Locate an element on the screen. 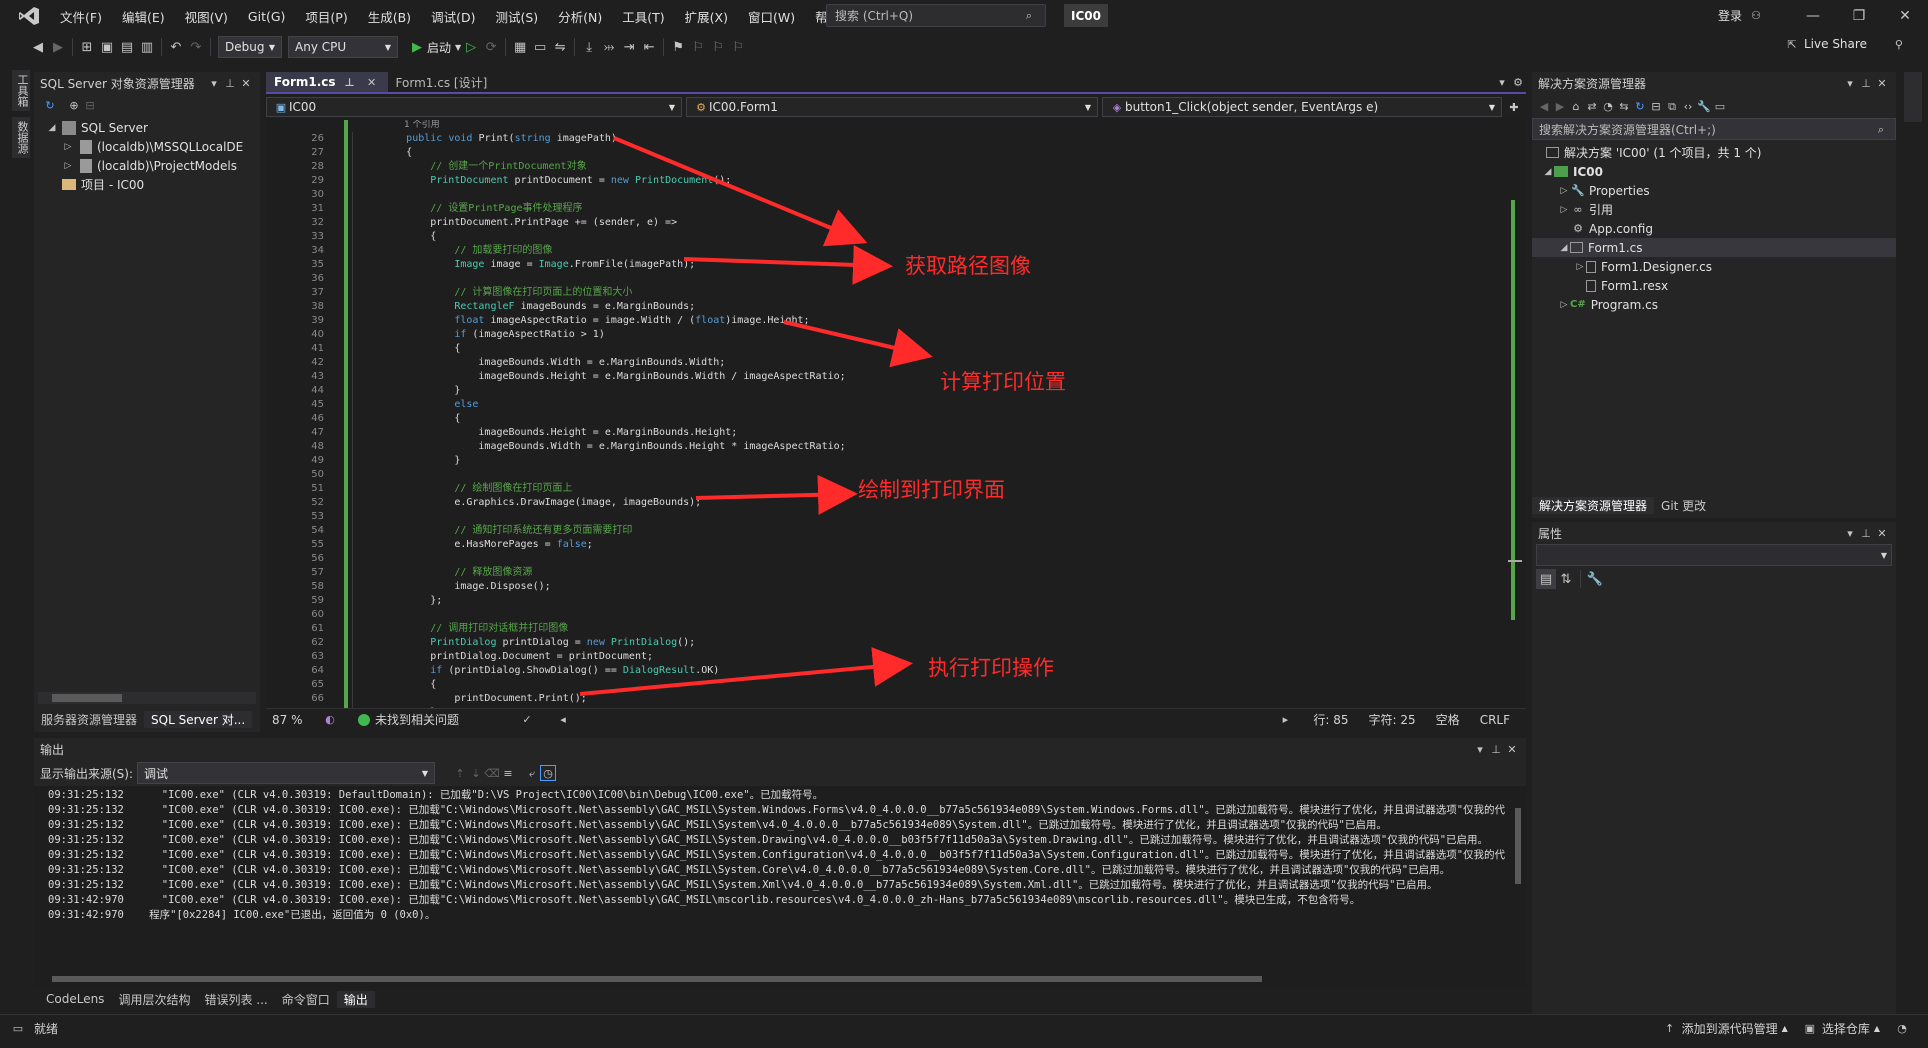 Image resolution: width=1928 pixels, height=1048 pixels. tab-call-hierarchy: 调用层次结构 is located at coordinates (154, 999).